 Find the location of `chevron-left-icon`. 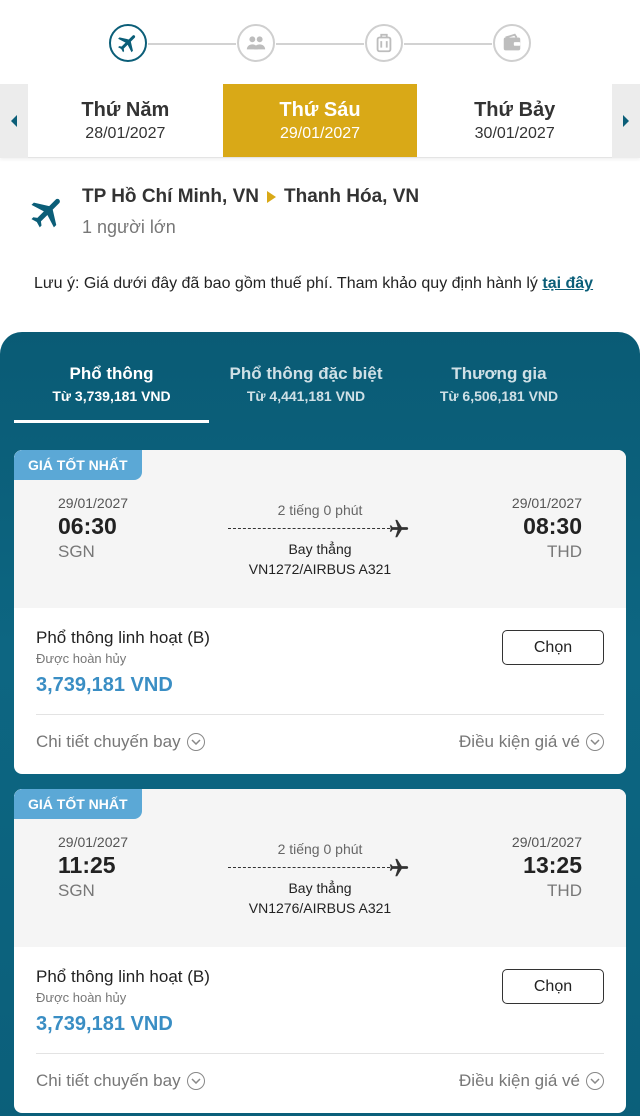

chevron-left-icon is located at coordinates (14, 121).